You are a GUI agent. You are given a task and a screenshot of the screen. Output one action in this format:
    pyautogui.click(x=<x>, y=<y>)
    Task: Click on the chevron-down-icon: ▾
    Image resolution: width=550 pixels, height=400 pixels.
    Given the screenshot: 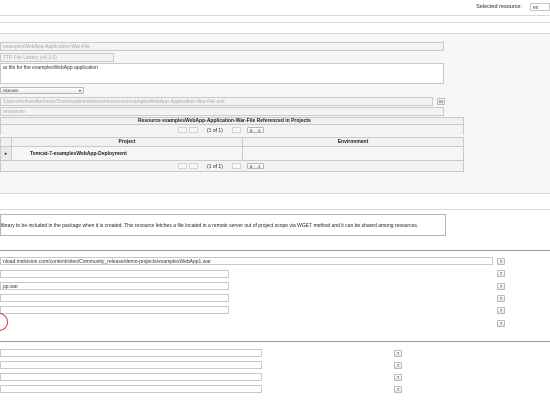 What is the action you would take?
    pyautogui.click(x=79, y=90)
    